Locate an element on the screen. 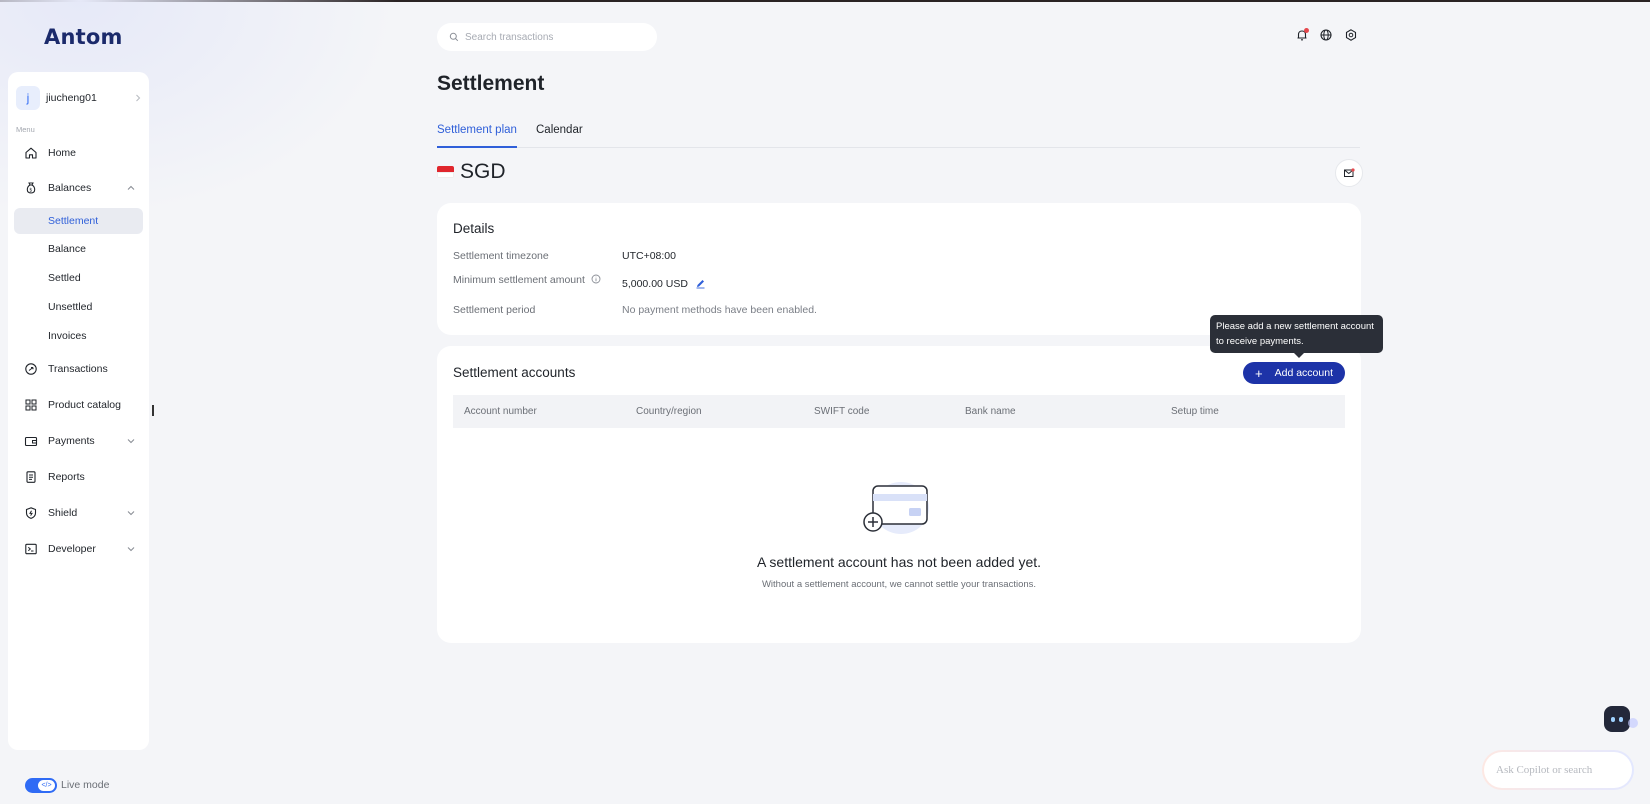 This screenshot has width=1650, height=804. terminal-icon is located at coordinates (31, 549).